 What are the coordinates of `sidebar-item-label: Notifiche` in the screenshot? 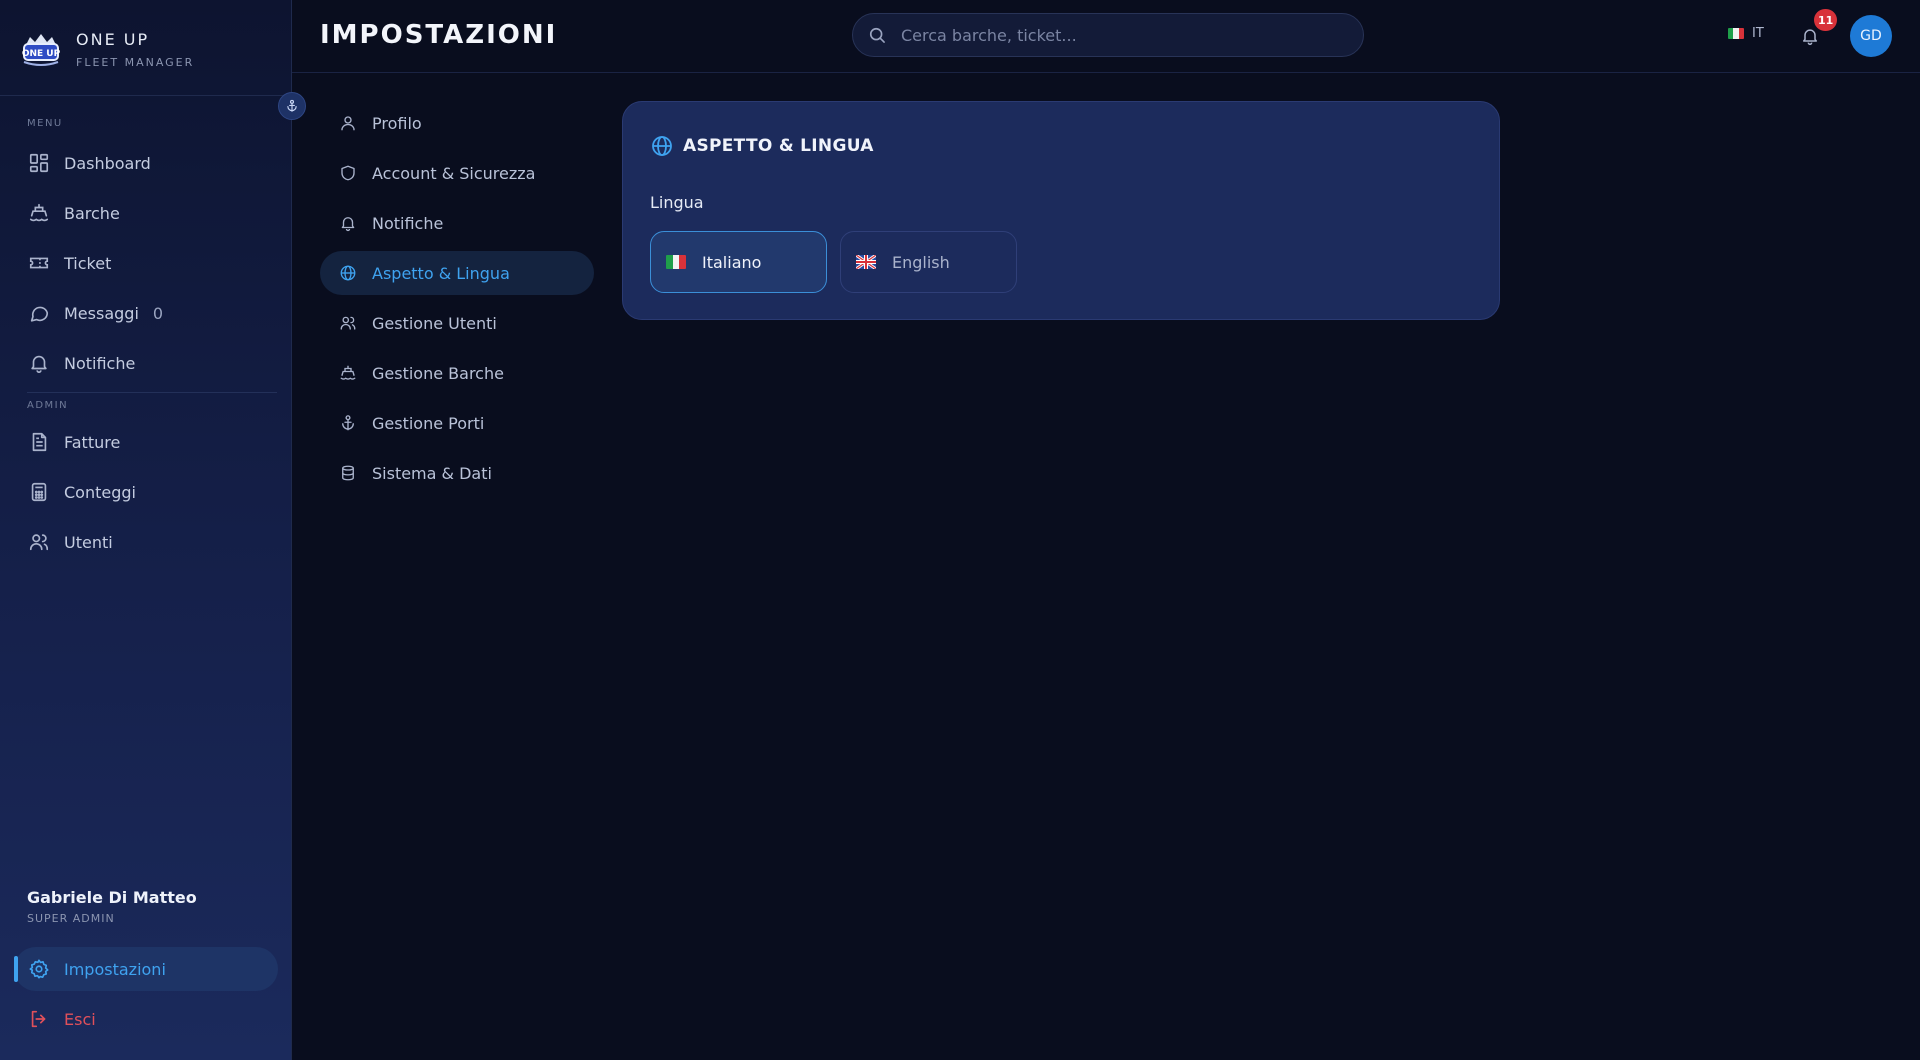 It's located at (100, 363).